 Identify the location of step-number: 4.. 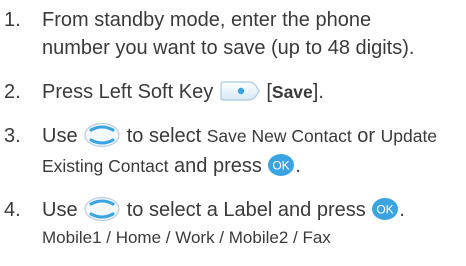
(12, 210).